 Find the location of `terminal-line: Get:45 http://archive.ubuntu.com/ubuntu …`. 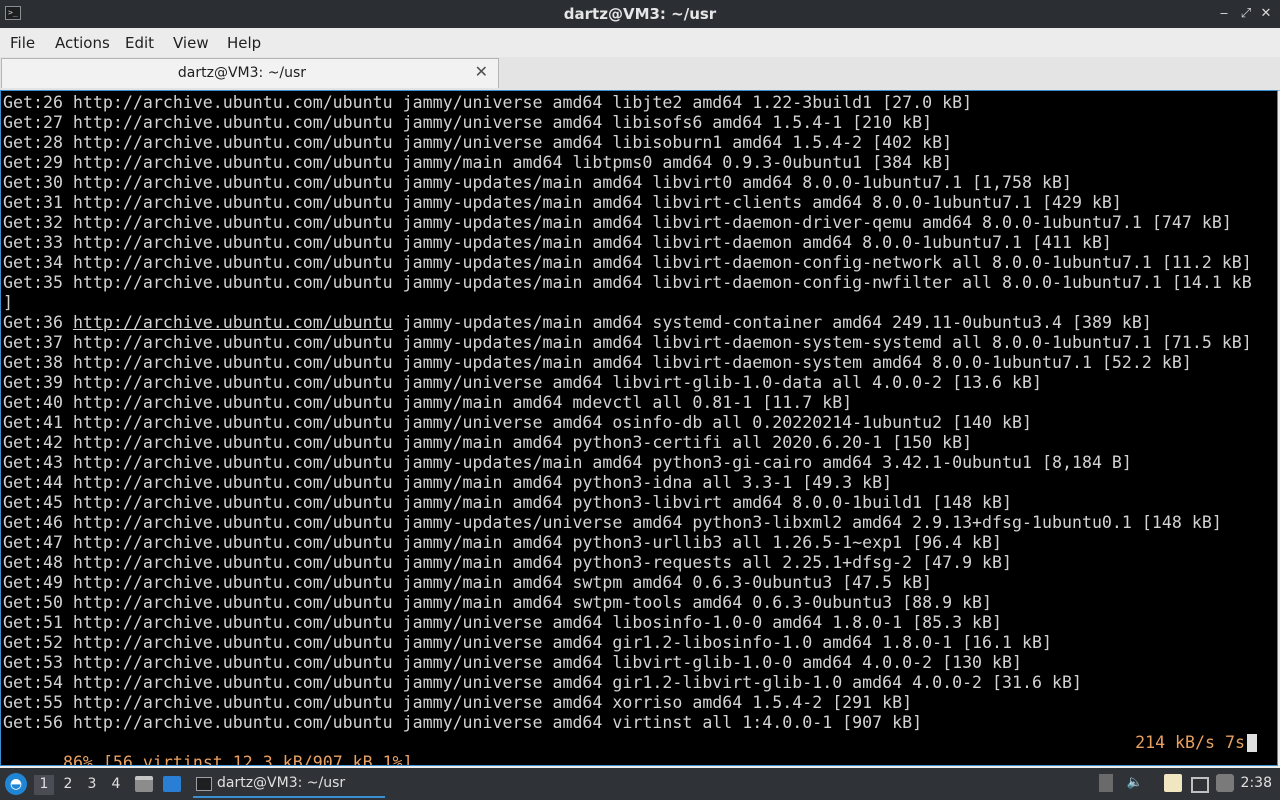

terminal-line: Get:45 http://archive.ubuntu.com/ubuntu … is located at coordinates (508, 502).